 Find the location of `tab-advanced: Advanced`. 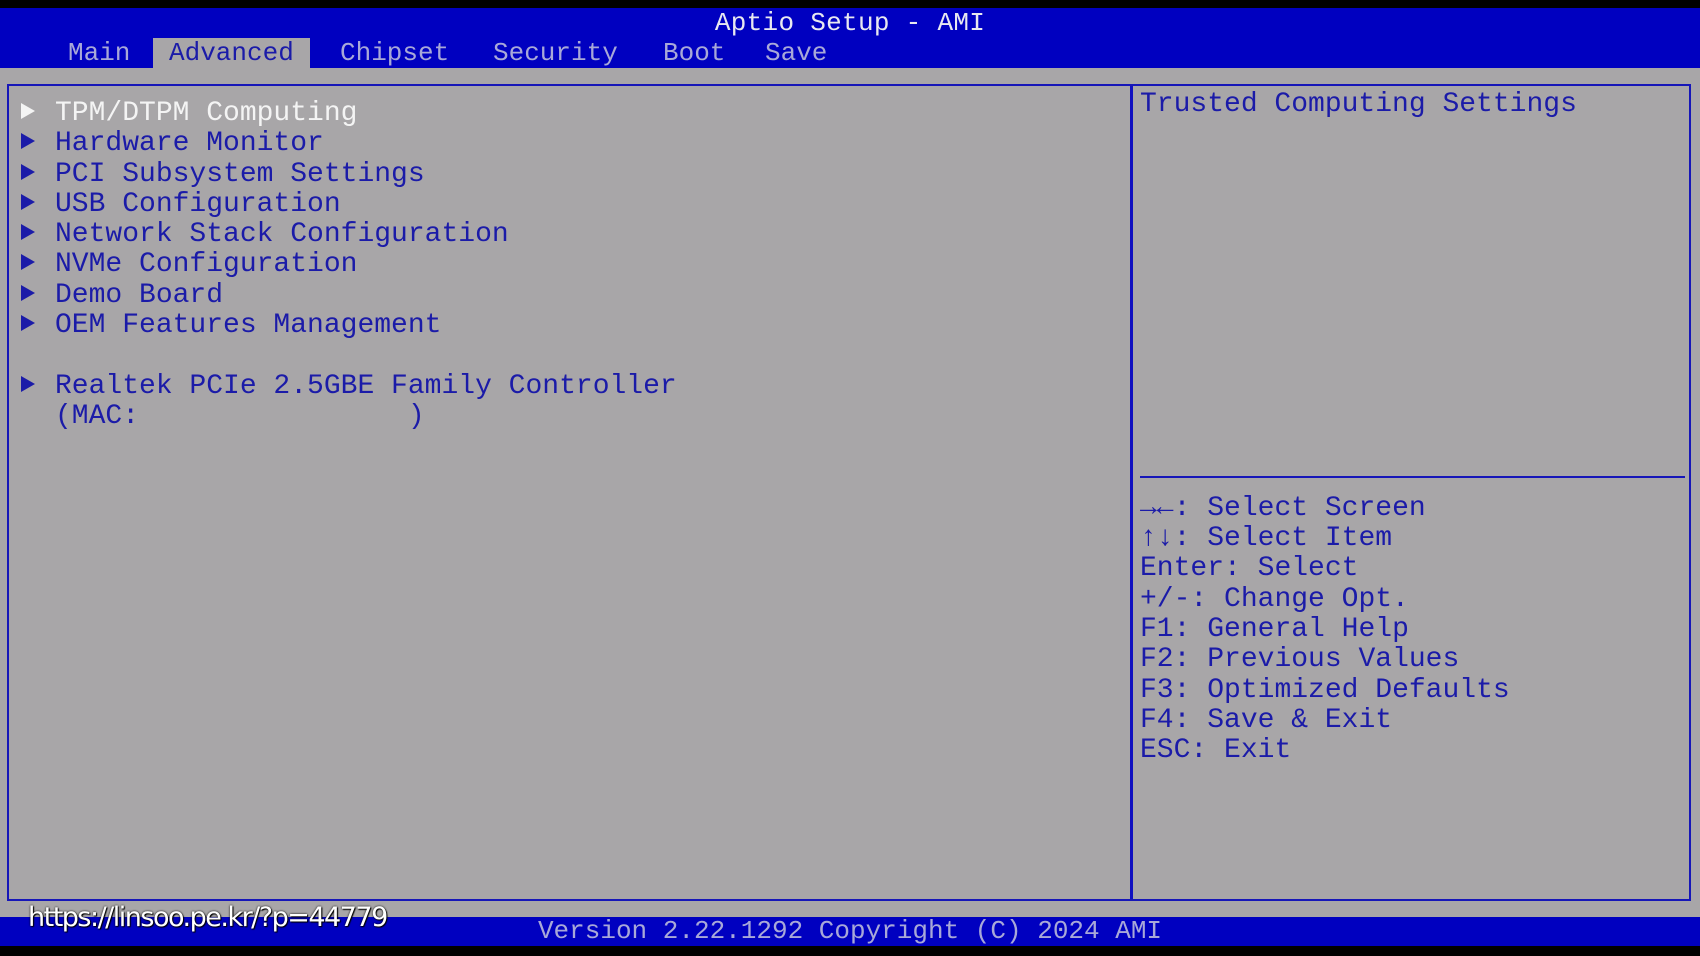

tab-advanced: Advanced is located at coordinates (231, 53).